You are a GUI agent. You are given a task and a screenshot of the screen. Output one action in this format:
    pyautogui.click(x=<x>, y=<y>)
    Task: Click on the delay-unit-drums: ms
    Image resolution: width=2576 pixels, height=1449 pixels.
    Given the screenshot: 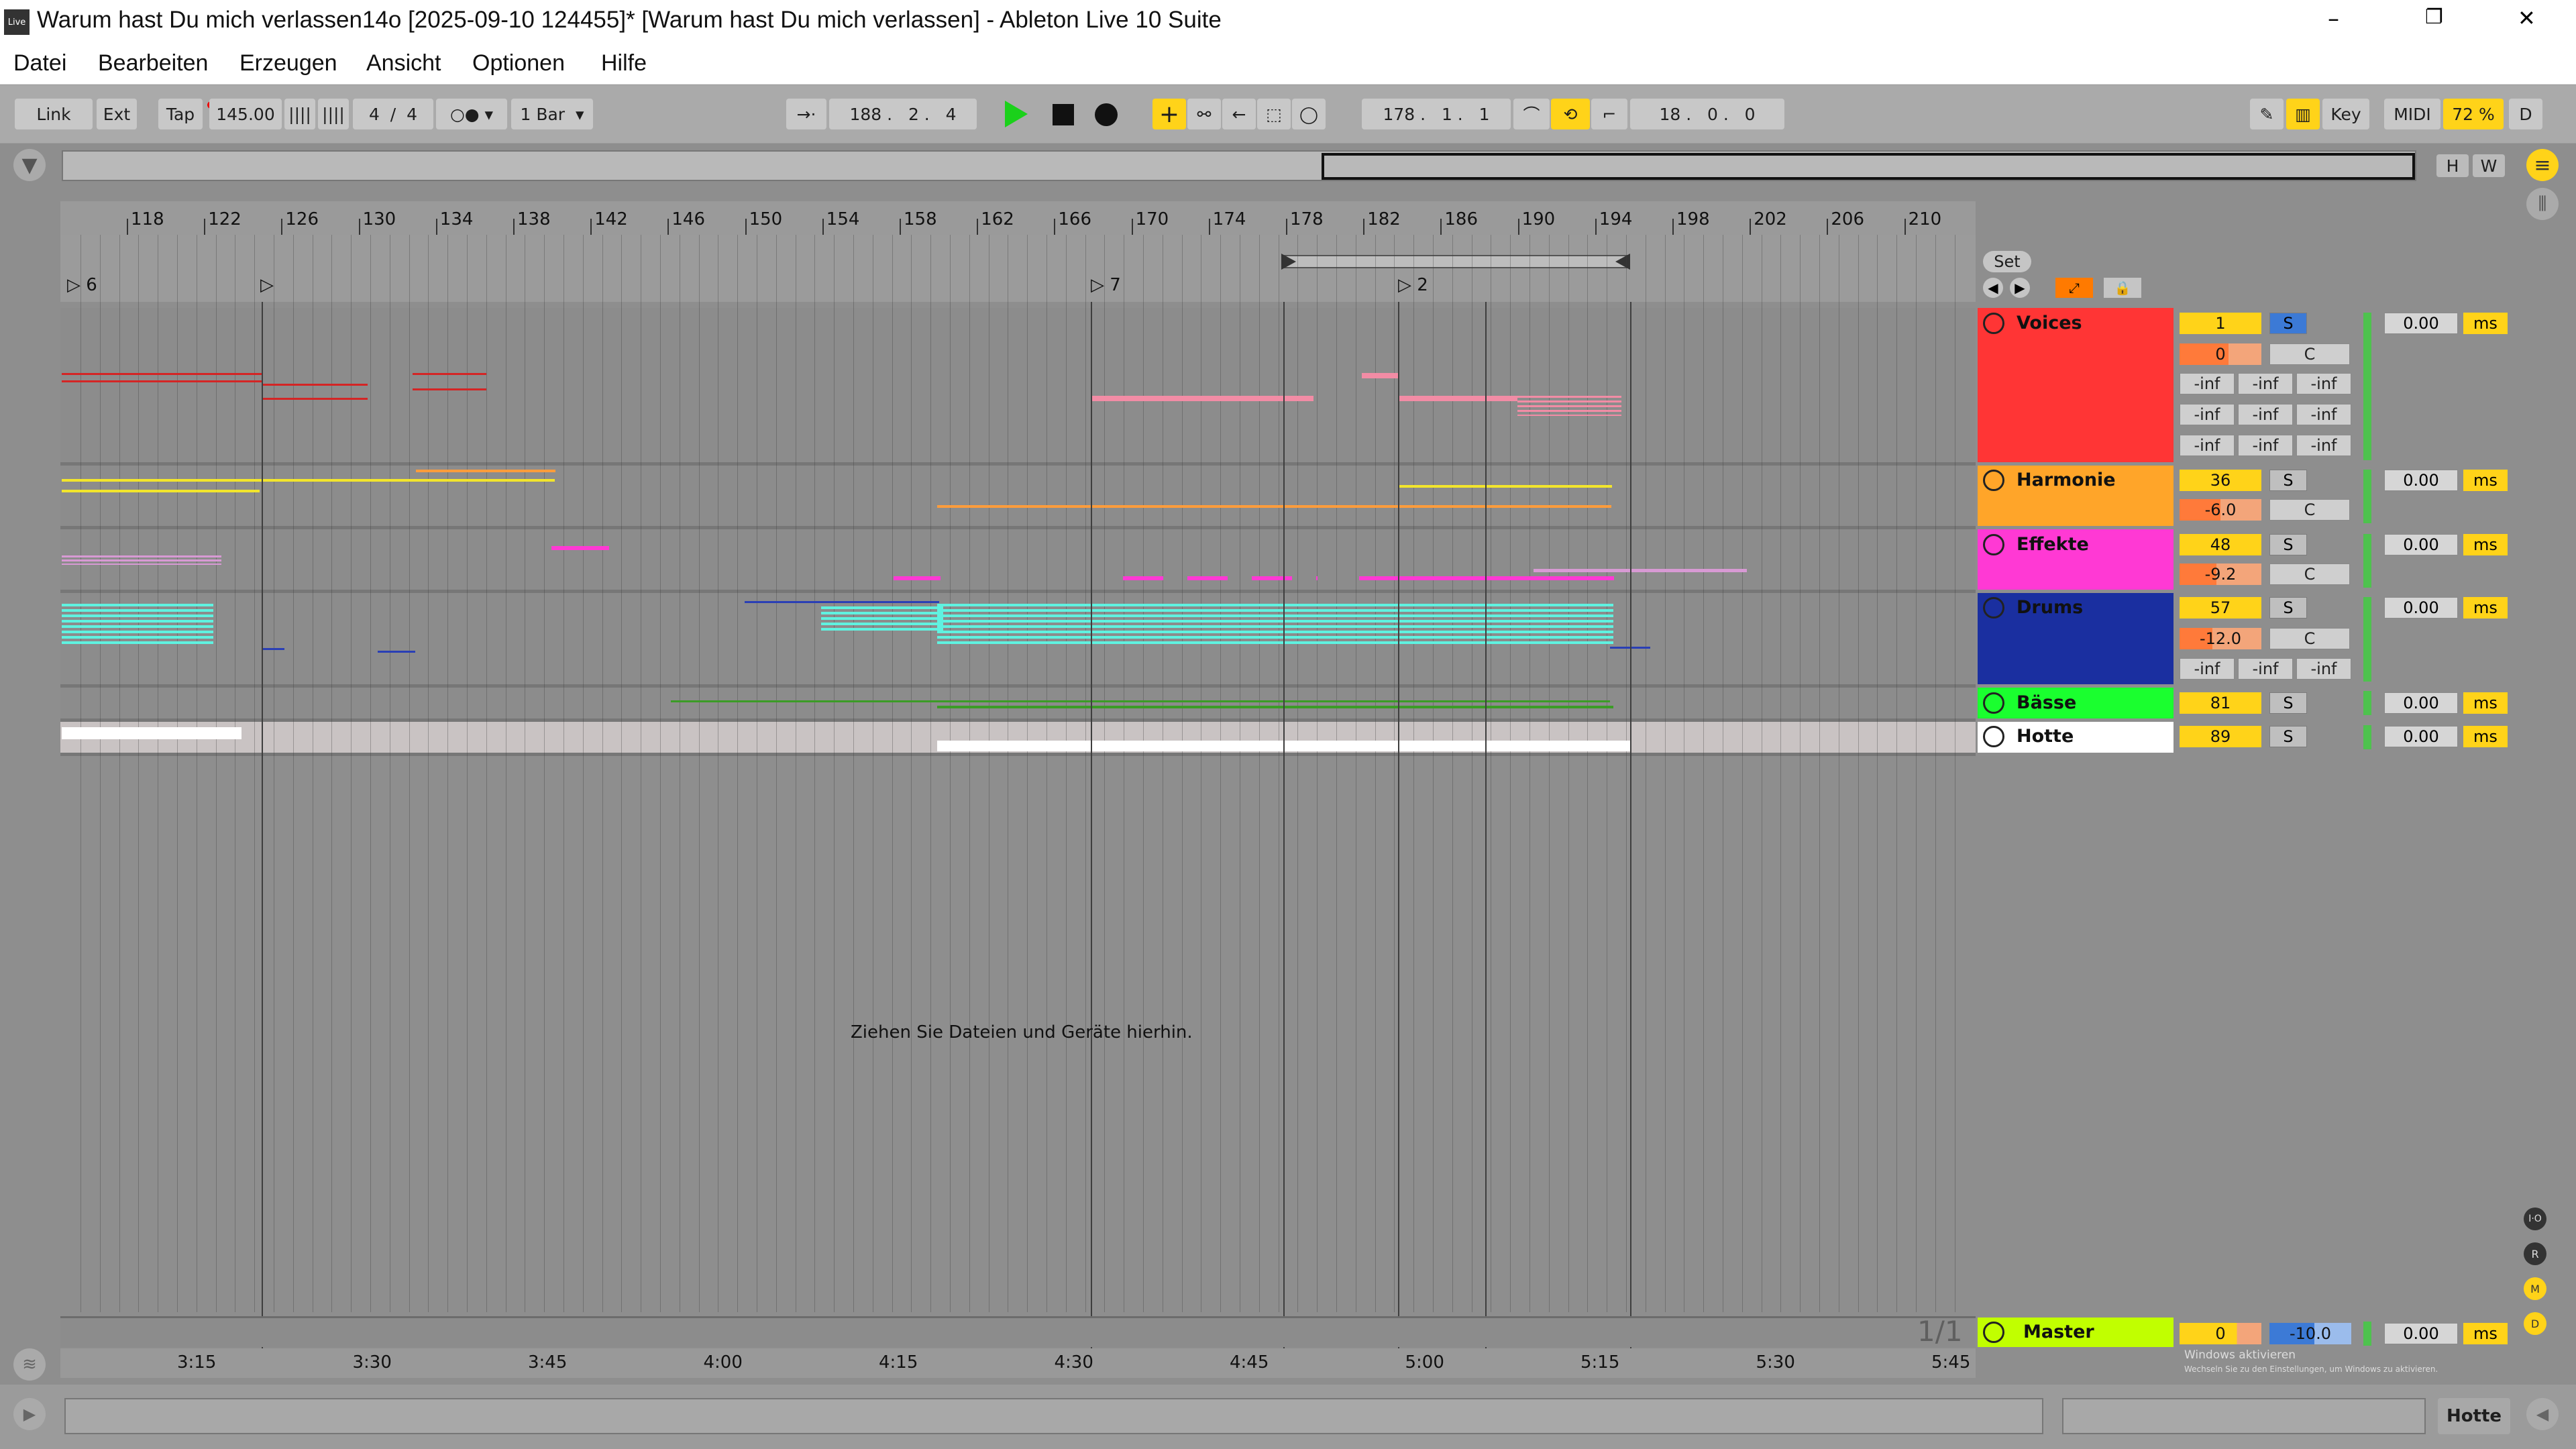 What is the action you would take?
    pyautogui.click(x=2485, y=608)
    